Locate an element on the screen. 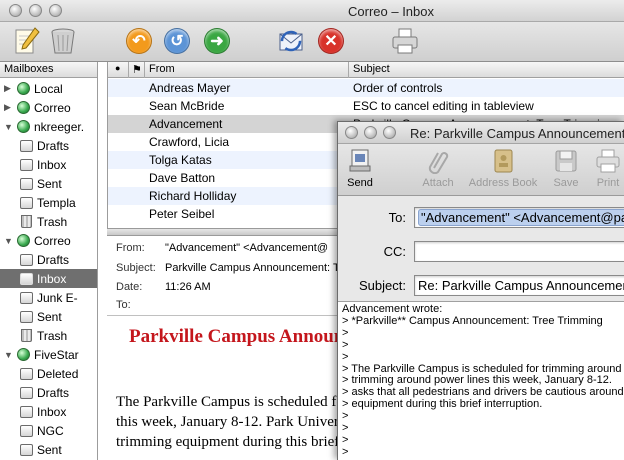 The width and height of the screenshot is (624, 460). attach-button: Attach is located at coordinates (438, 171).